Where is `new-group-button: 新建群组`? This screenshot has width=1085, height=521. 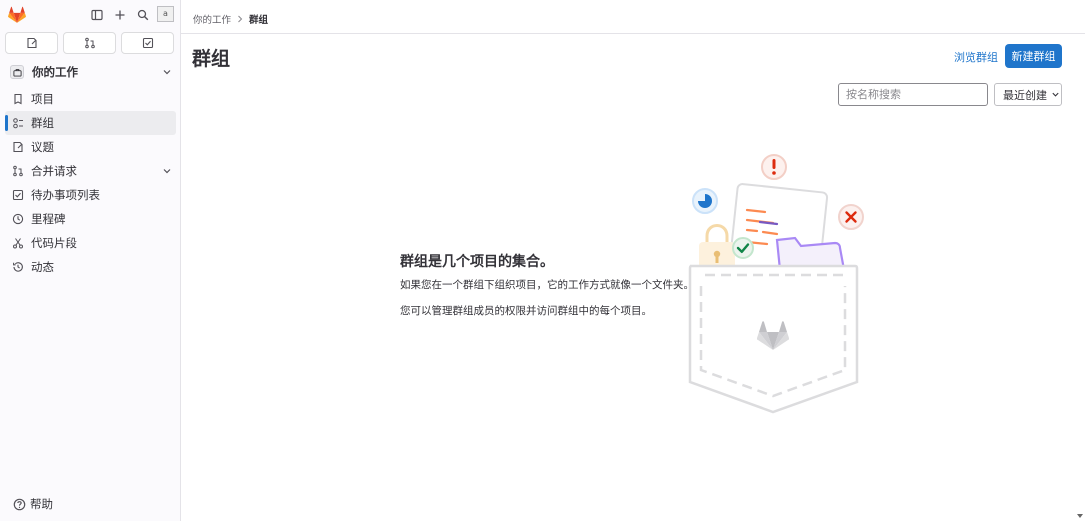
new-group-button: 新建群组 is located at coordinates (1033, 56).